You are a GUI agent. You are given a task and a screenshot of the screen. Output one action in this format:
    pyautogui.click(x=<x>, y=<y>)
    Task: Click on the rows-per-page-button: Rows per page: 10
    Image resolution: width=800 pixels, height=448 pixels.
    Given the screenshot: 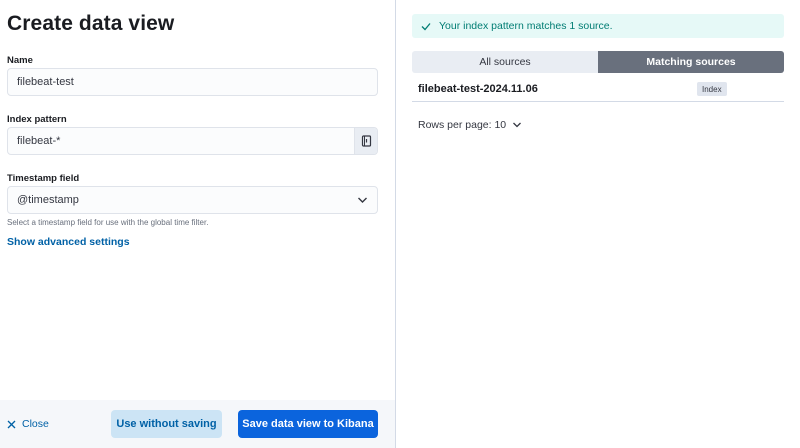 What is the action you would take?
    pyautogui.click(x=470, y=125)
    